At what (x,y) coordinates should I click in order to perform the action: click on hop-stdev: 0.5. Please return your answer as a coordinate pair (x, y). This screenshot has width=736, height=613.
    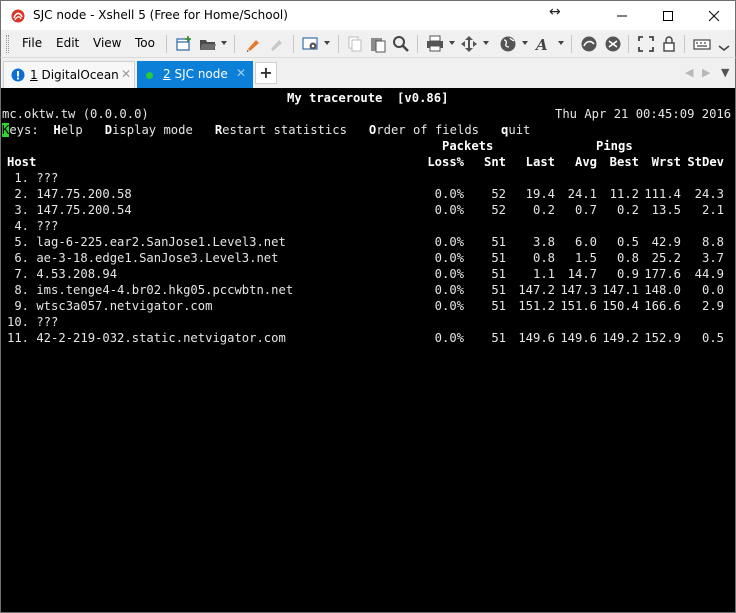
    Looking at the image, I should click on (712, 338).